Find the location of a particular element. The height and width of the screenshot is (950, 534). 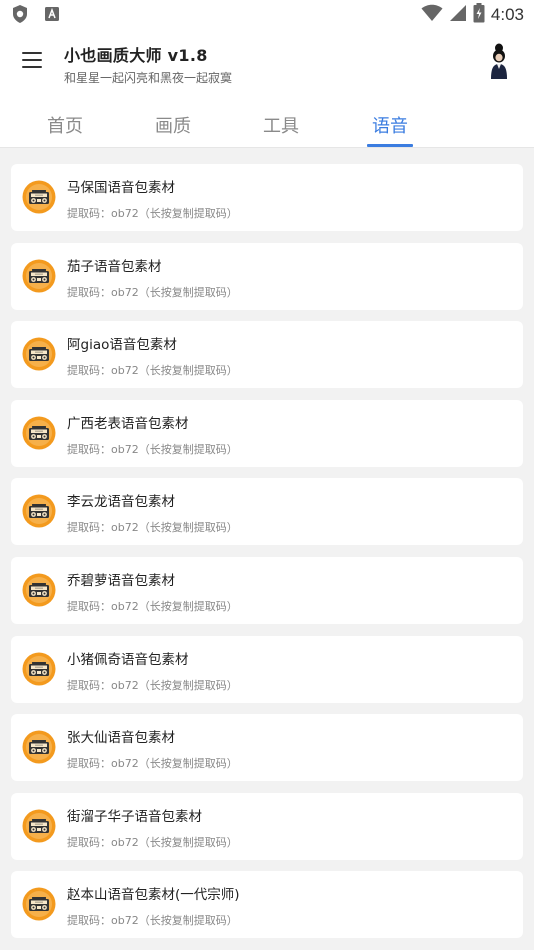

tab-bar: 首页 画质 工具 语音 is located at coordinates (267, 123).